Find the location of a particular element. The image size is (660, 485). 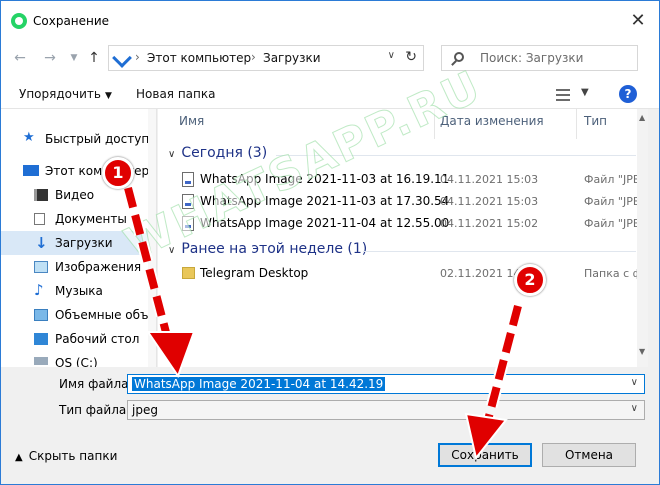

group-title: Ранее на этой неделе (1) is located at coordinates (274, 249).